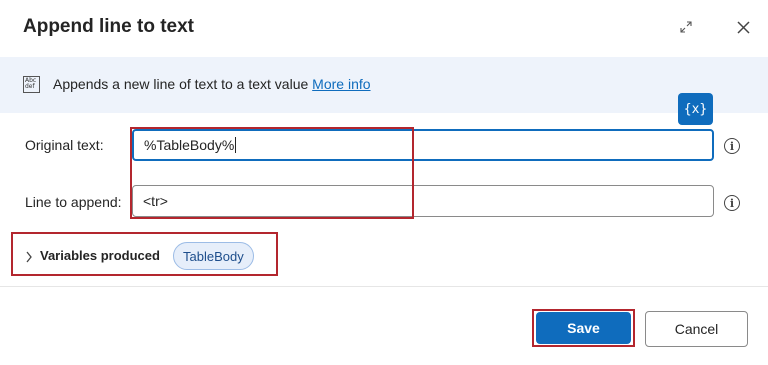  What do you see at coordinates (583, 328) in the screenshot?
I see `highlight-box-save` at bounding box center [583, 328].